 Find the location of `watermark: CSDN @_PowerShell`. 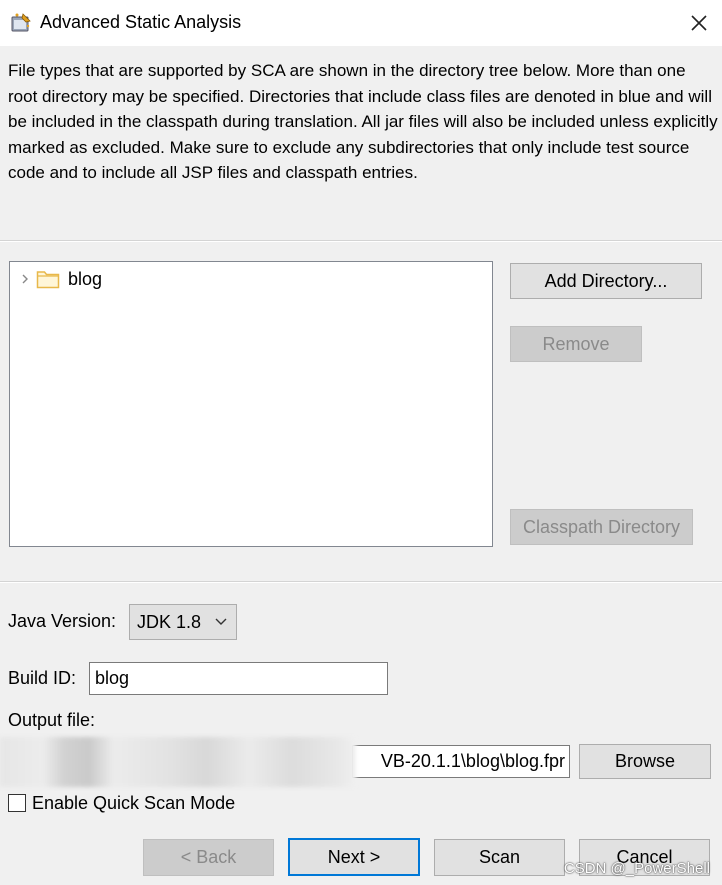

watermark: CSDN @_PowerShell is located at coordinates (636, 868).